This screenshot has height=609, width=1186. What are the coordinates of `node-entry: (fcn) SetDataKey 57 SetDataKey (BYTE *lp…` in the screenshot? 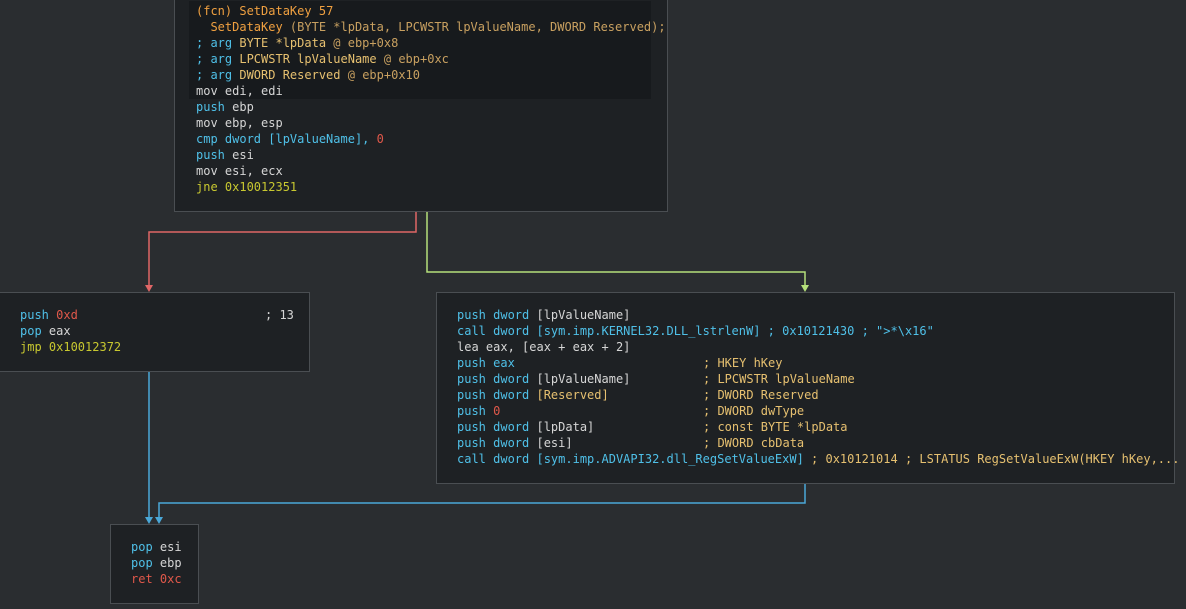 It's located at (421, 106).